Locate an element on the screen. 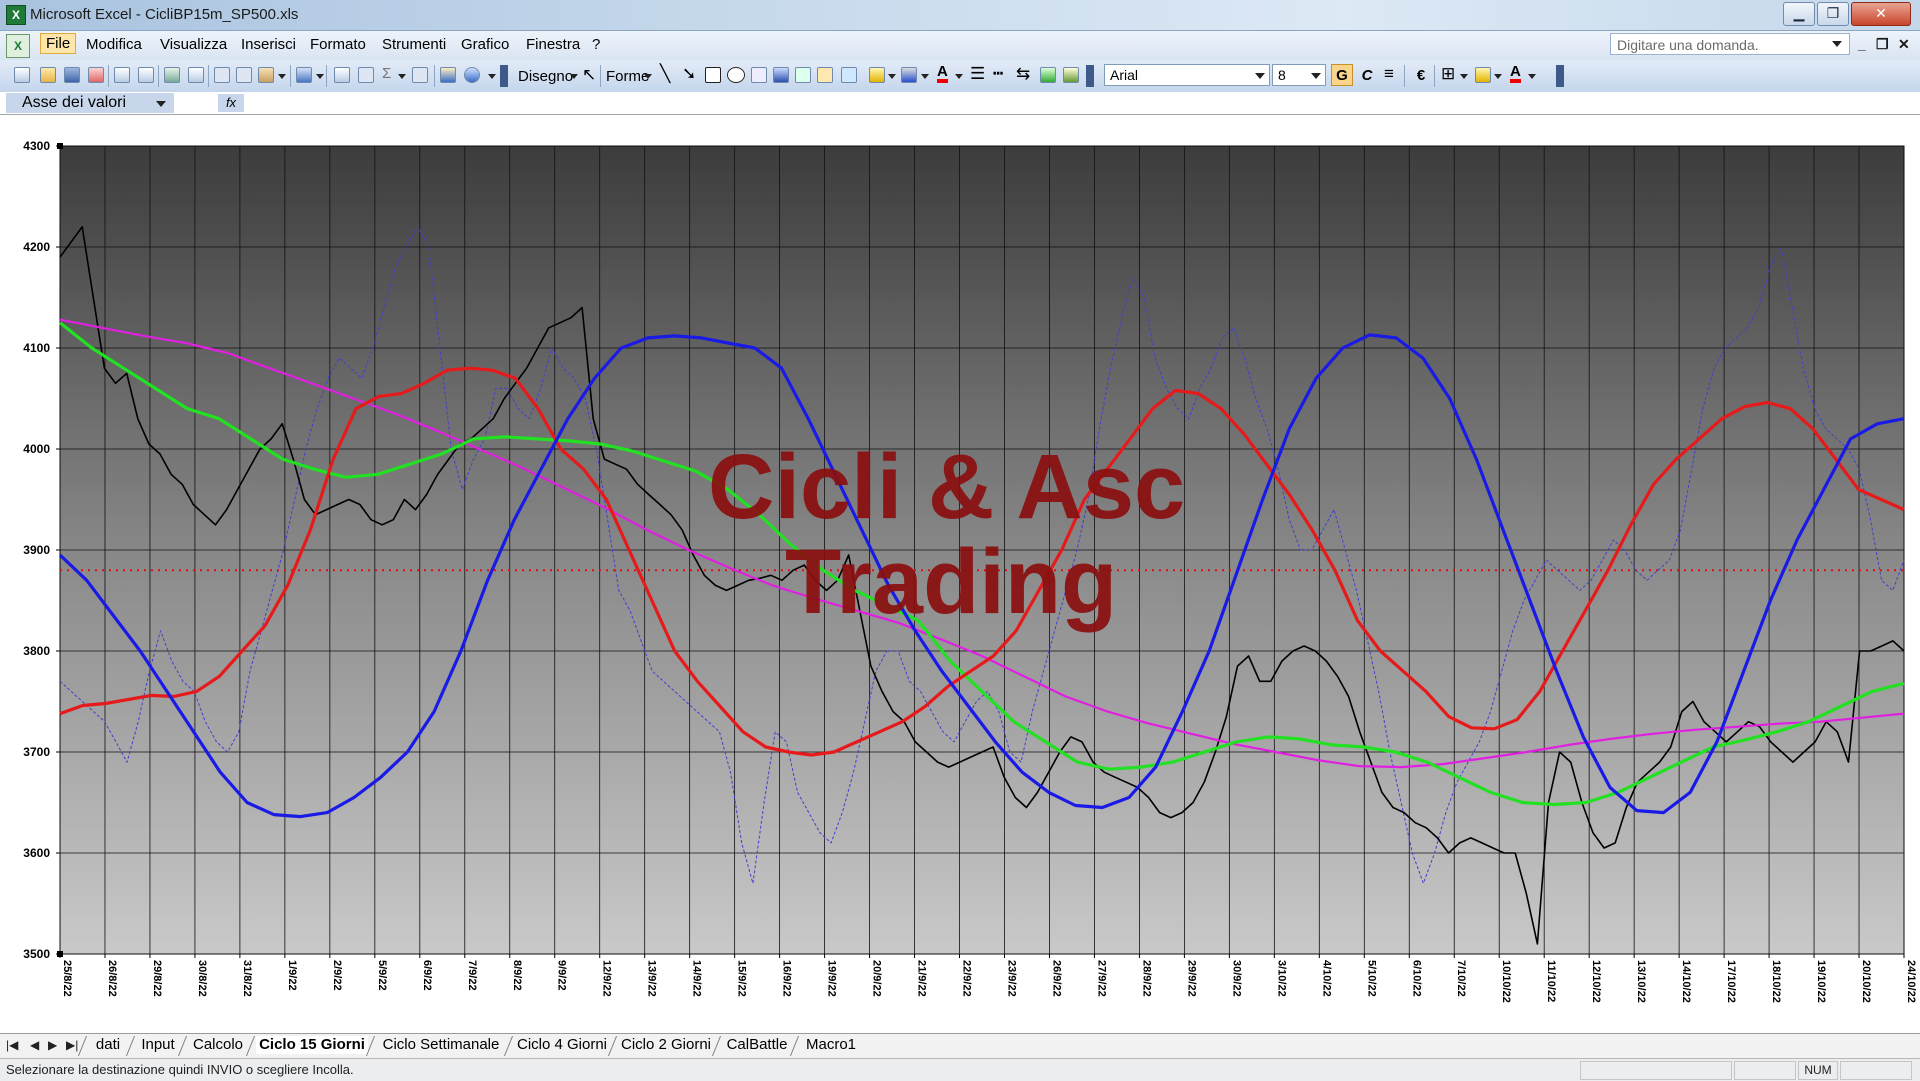 This screenshot has height=1081, width=1920. dash-style-icon: ┅ is located at coordinates (998, 74).